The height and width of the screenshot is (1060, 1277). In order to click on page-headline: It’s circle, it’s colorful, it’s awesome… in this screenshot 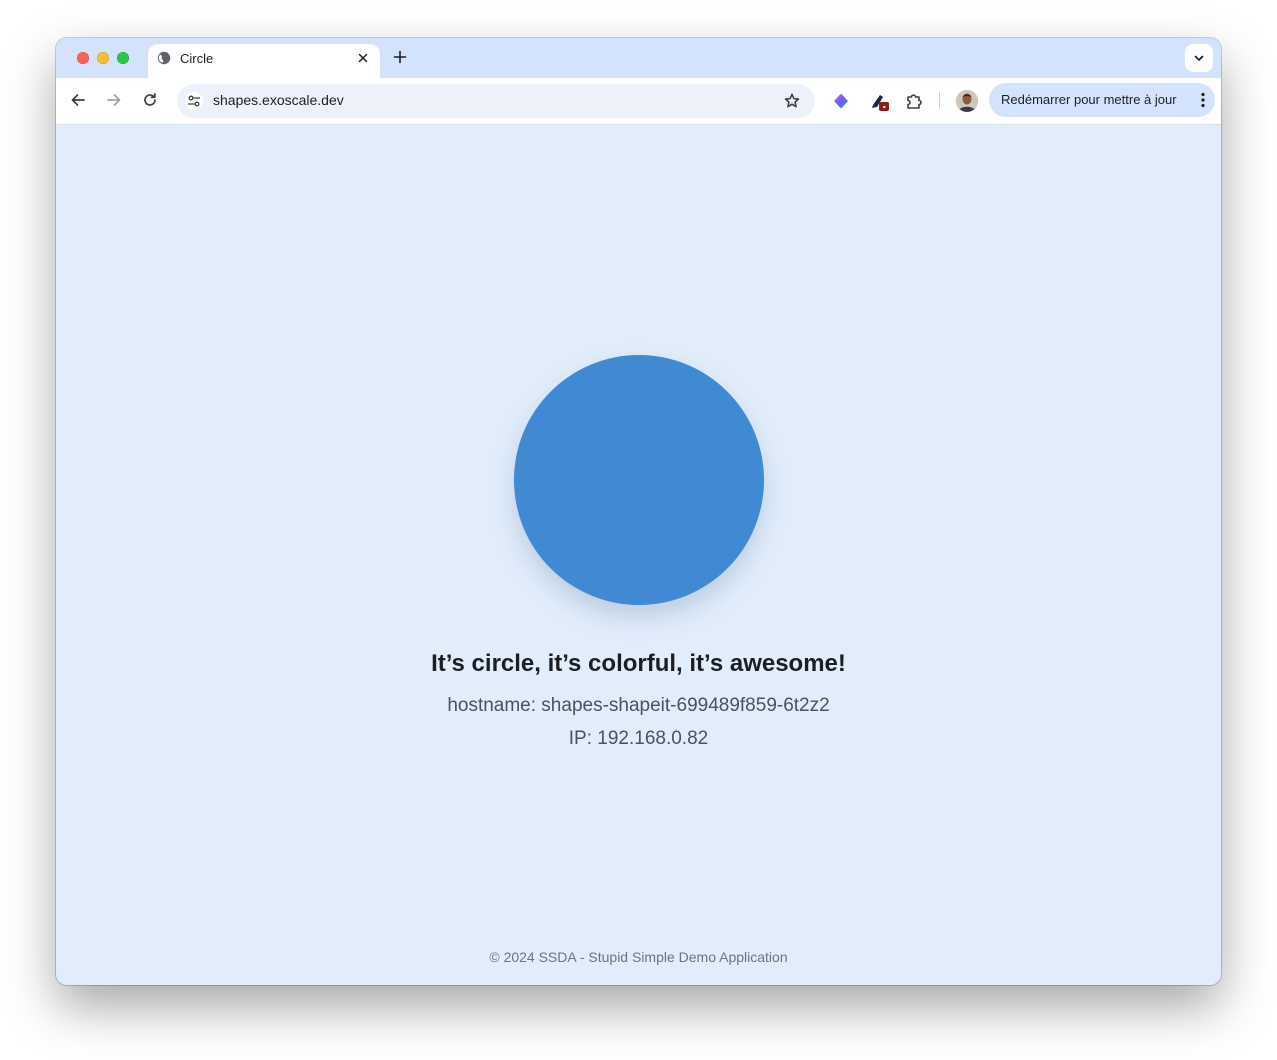, I will do `click(638, 663)`.